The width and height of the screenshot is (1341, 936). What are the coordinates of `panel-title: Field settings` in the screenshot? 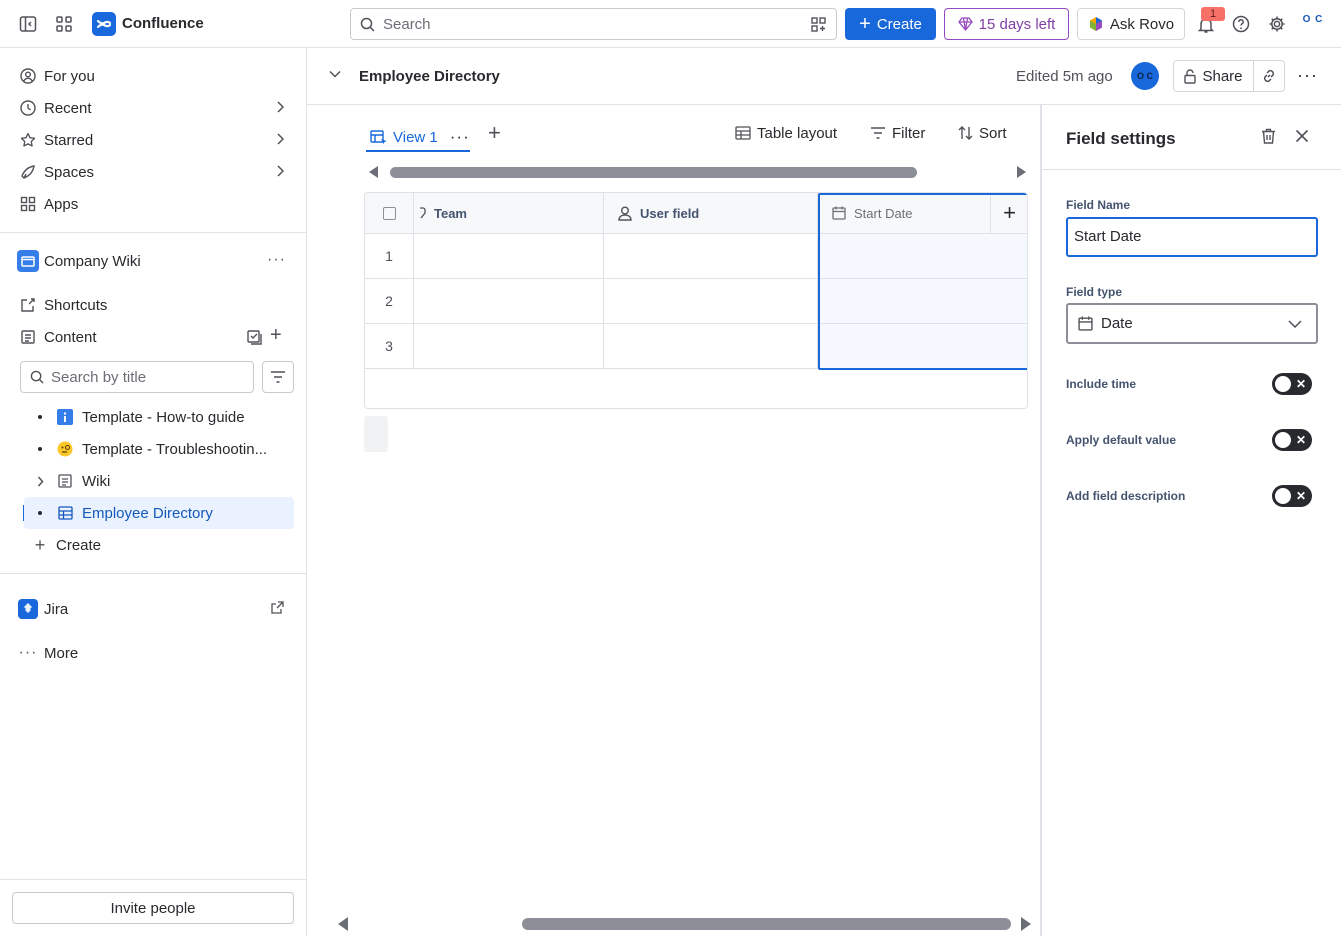 It's located at (1121, 138).